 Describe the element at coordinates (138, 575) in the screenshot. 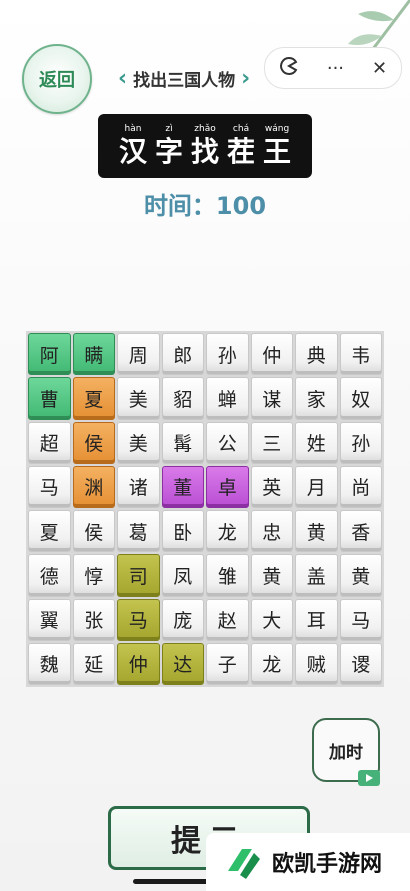

I see `grid-tile: 司` at that location.